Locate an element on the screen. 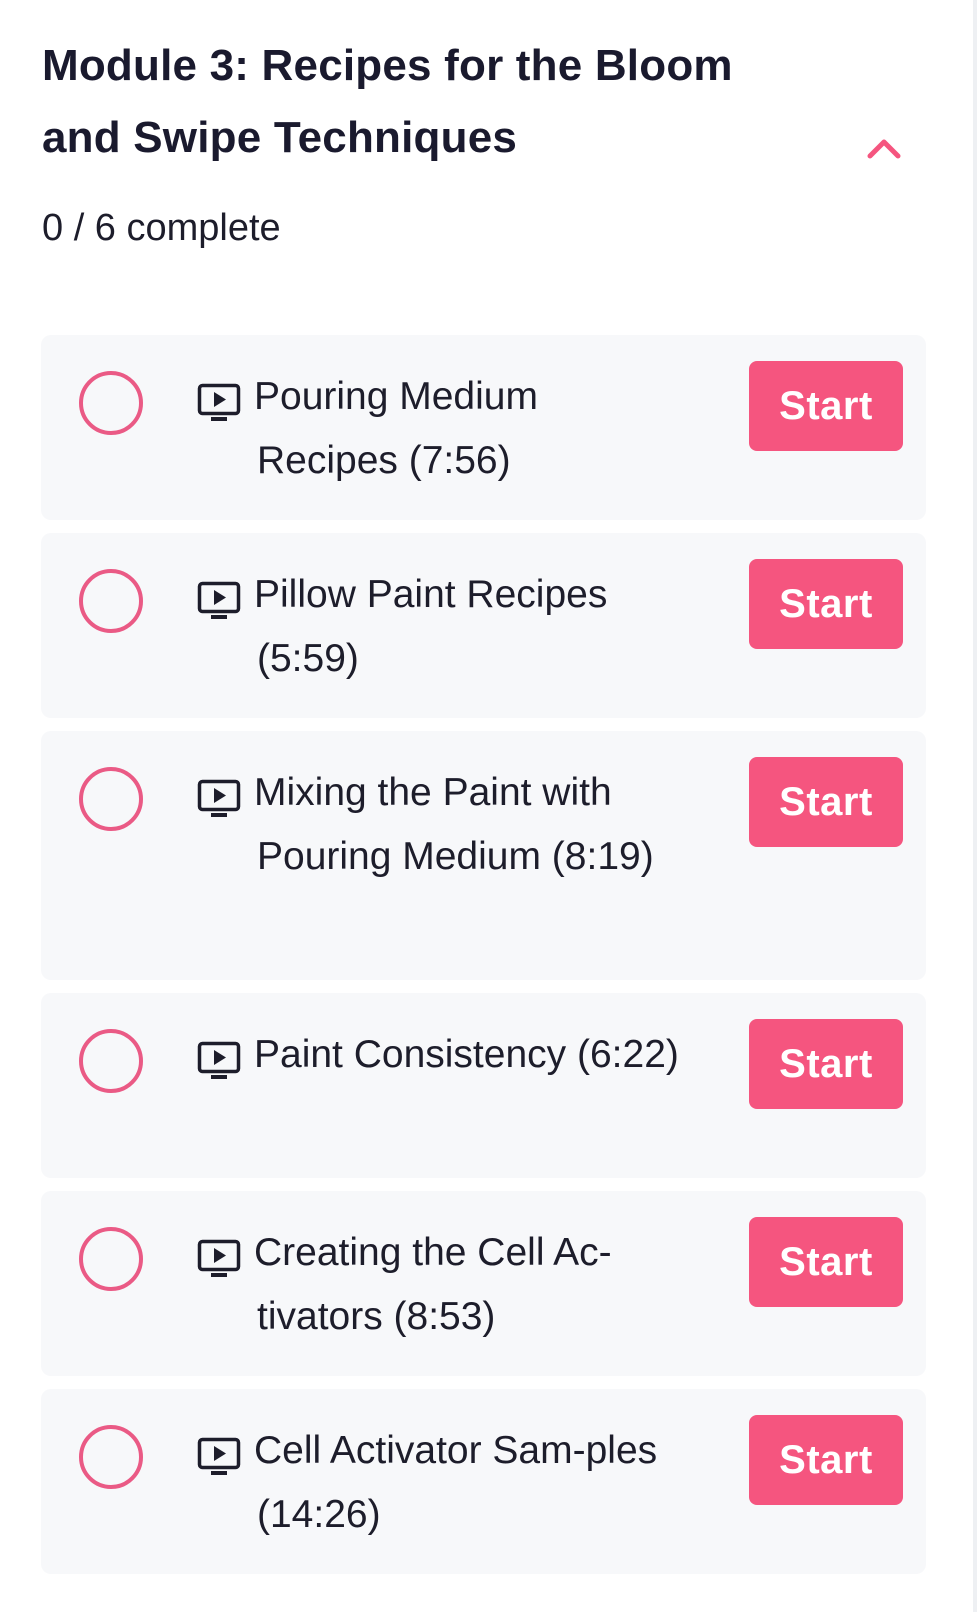  lesson-item: Paint Consistency (6:22) Start is located at coordinates (483, 1085).